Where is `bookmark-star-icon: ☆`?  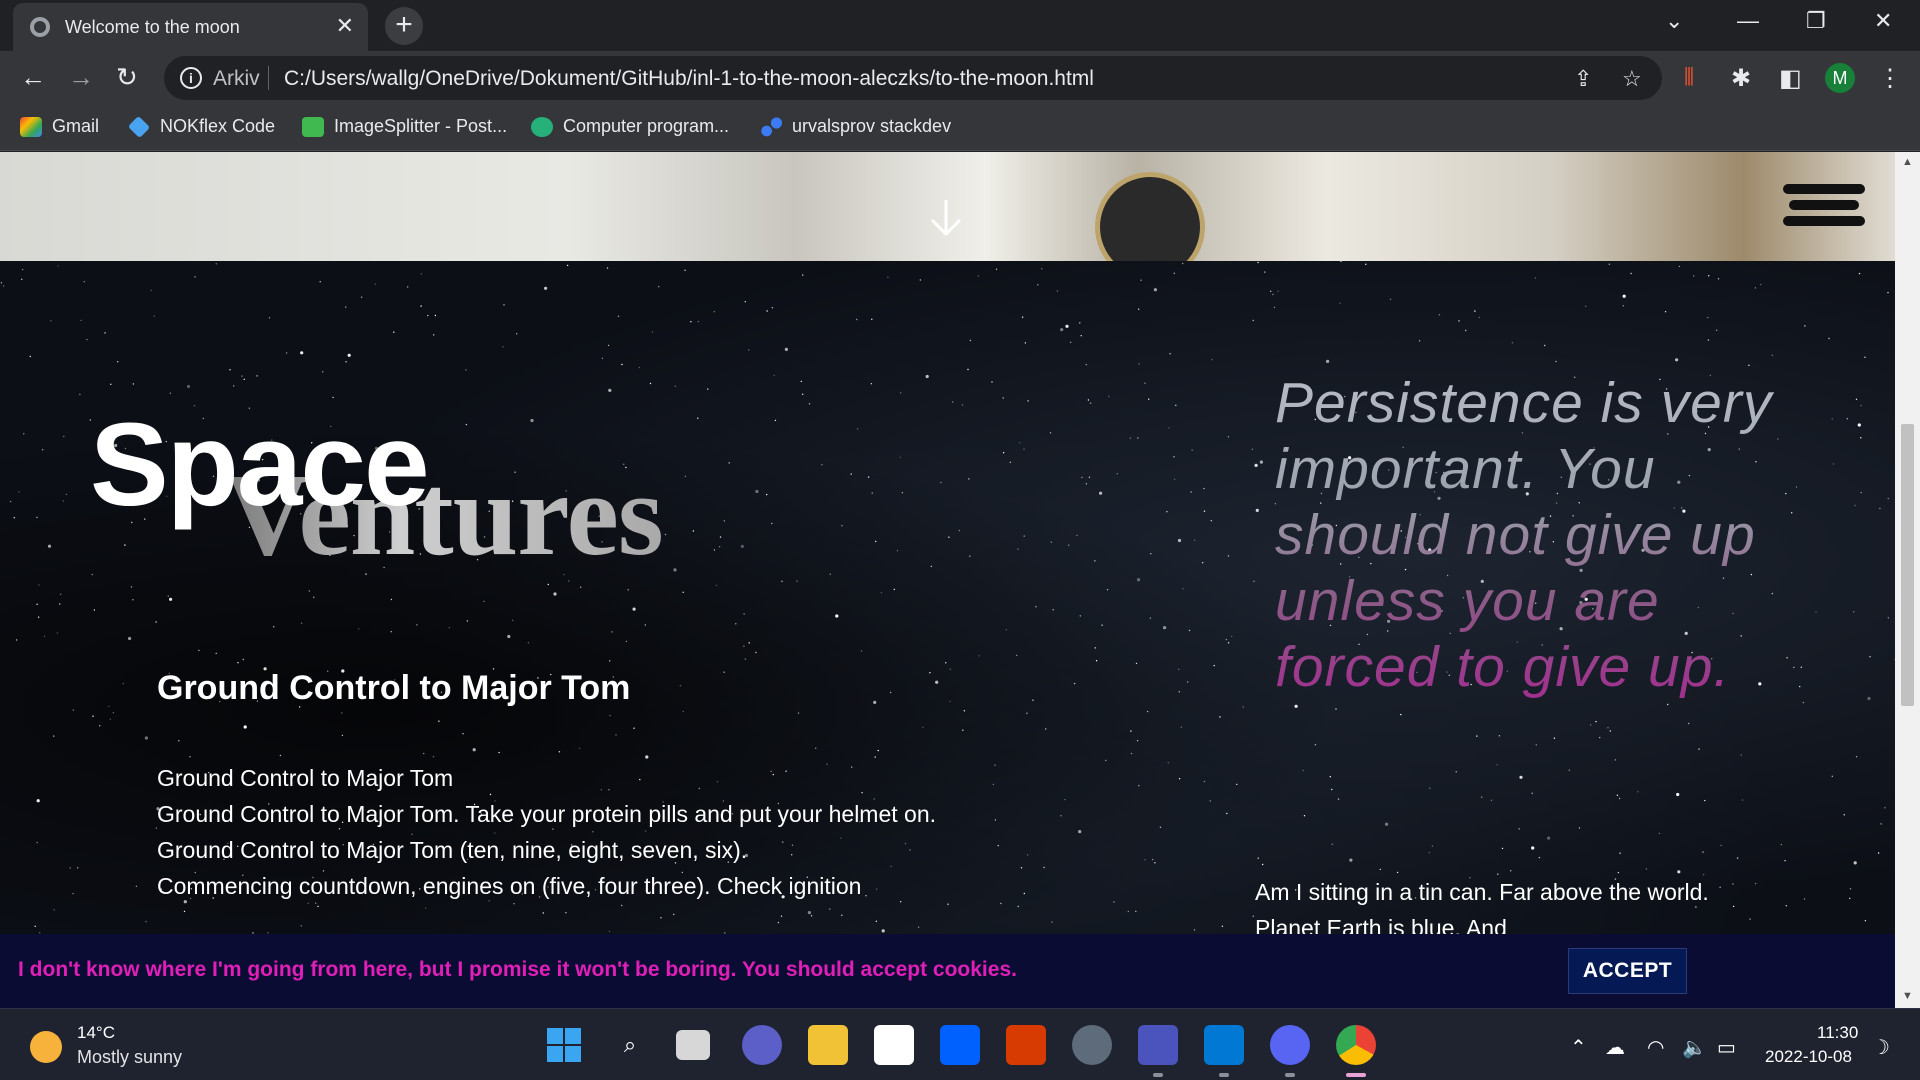
bookmark-star-icon: ☆ is located at coordinates (1632, 79).